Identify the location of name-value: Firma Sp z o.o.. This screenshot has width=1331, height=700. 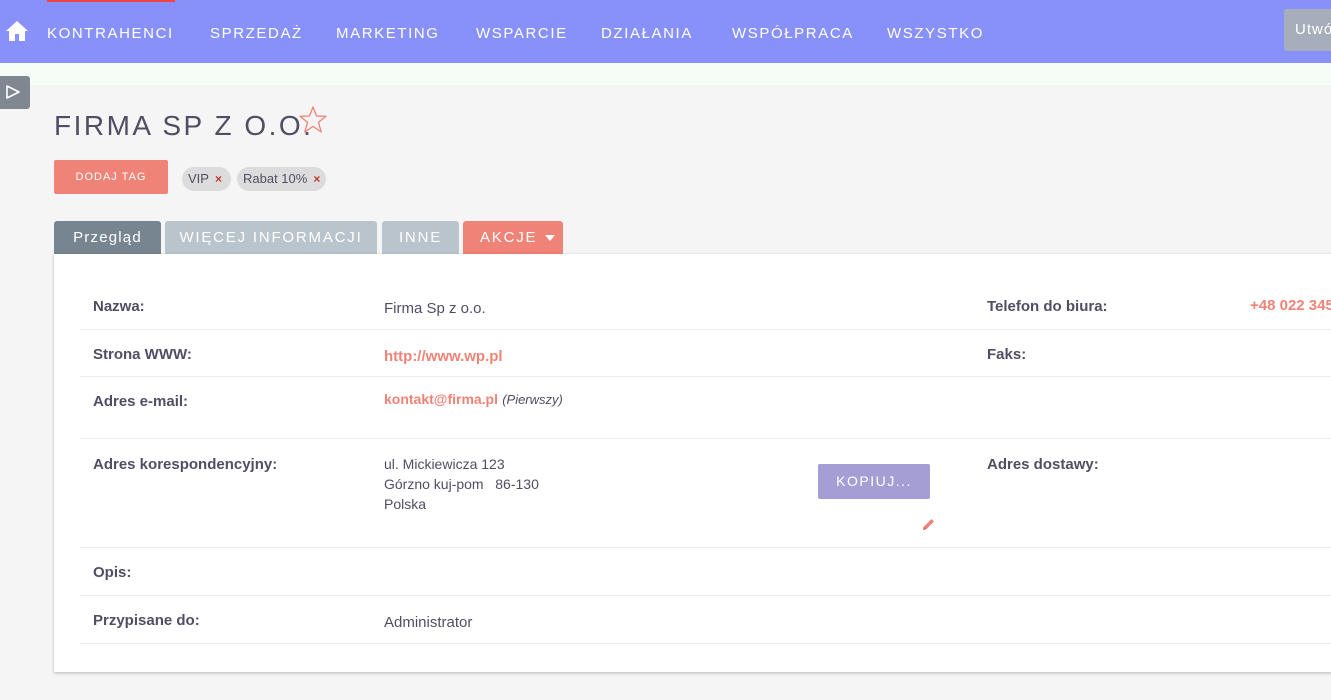
(435, 308).